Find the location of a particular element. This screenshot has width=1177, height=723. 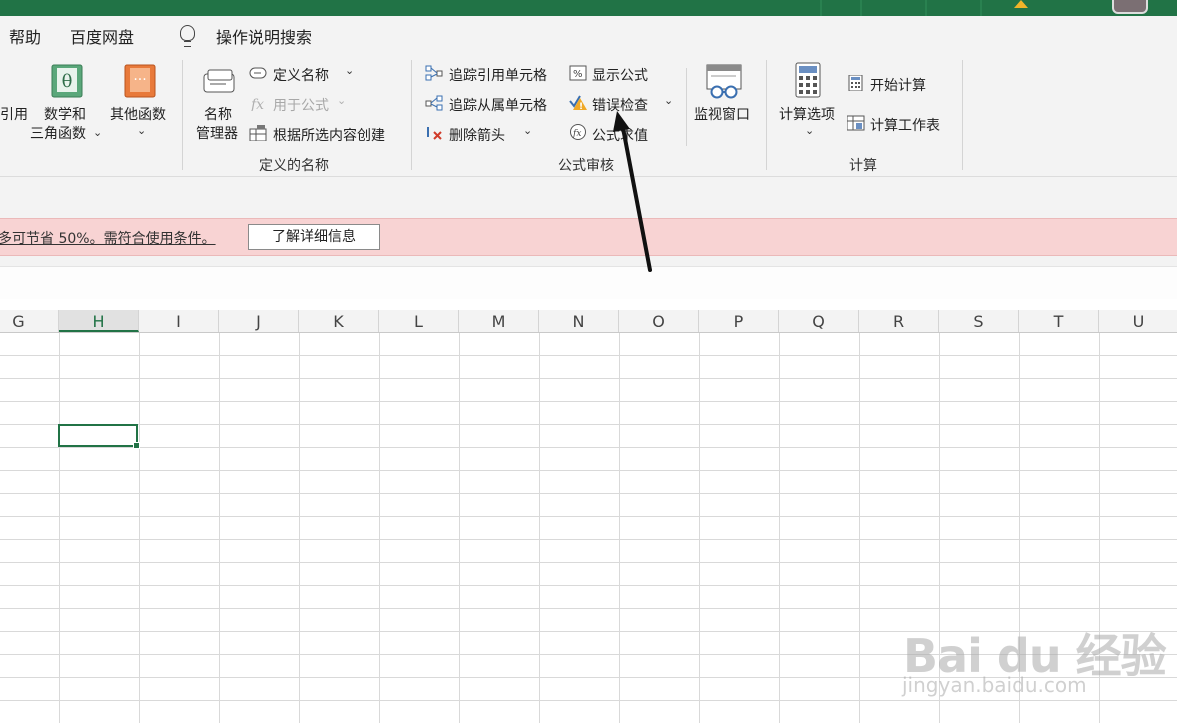

warning-icon is located at coordinates (1021, 4).